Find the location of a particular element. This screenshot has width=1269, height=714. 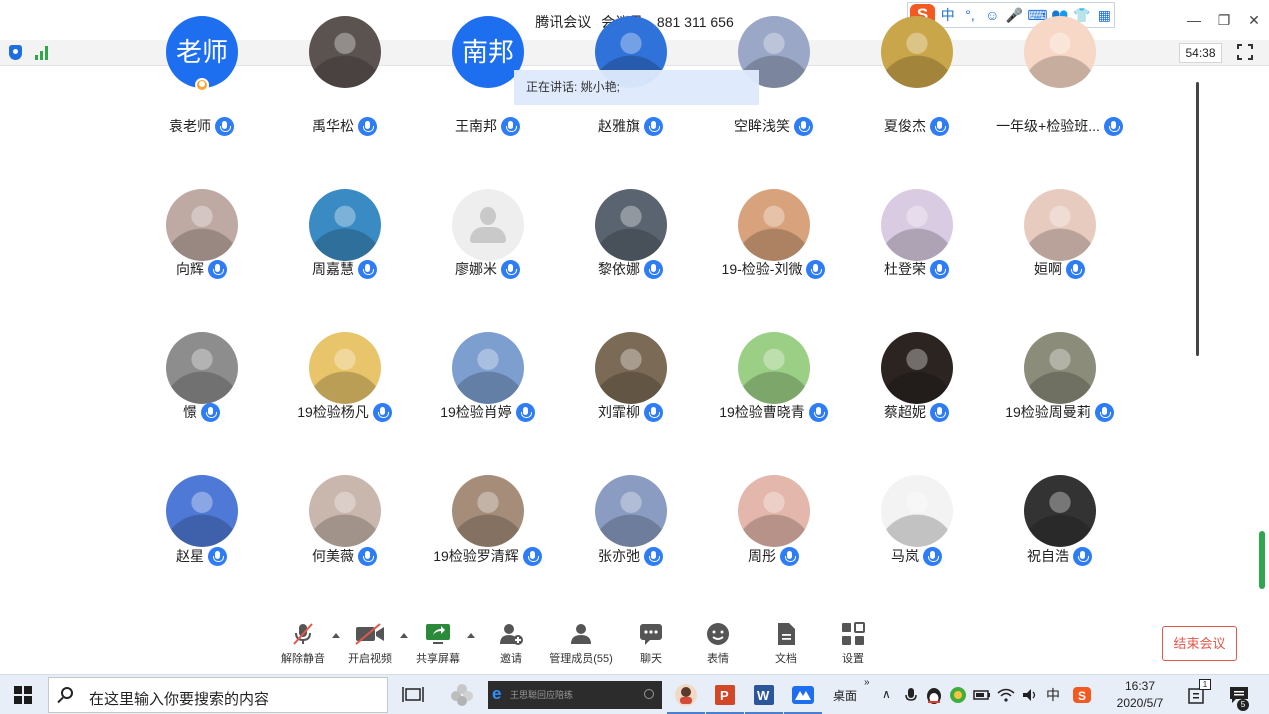

participant-tile: 马岚 is located at coordinates (916, 300).